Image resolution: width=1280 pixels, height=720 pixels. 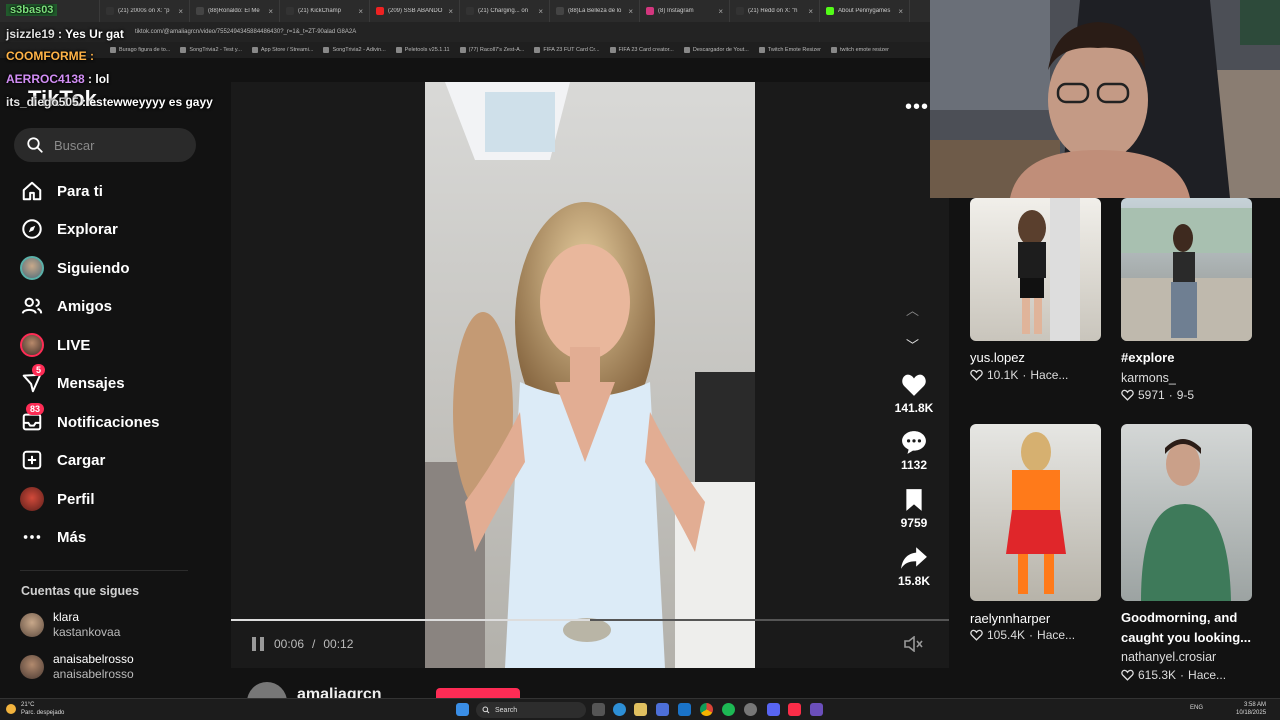 What do you see at coordinates (338, 644) in the screenshot?
I see `time-total: 00:12` at bounding box center [338, 644].